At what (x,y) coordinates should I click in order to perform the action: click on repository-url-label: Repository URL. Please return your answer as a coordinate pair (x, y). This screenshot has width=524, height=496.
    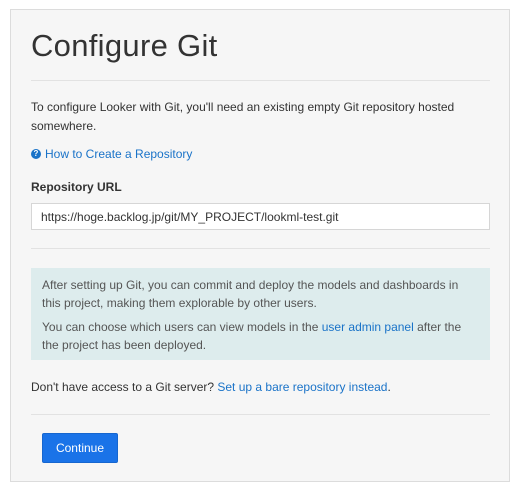
    Looking at the image, I should click on (76, 187).